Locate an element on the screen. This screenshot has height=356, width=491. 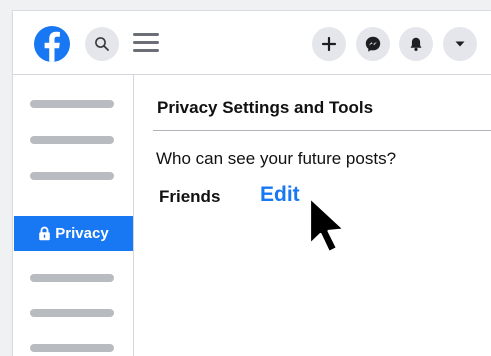
search-button is located at coordinates (102, 44).